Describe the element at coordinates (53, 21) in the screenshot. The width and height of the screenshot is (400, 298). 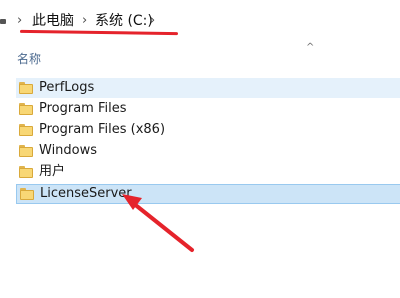
I see `breadcrumb-item-this-pc: 此电脑` at that location.